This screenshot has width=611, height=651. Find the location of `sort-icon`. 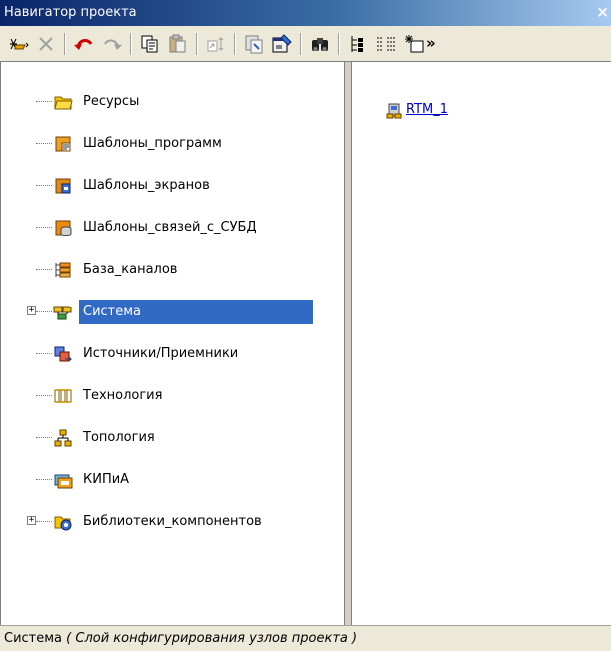

sort-icon is located at coordinates (215, 44).